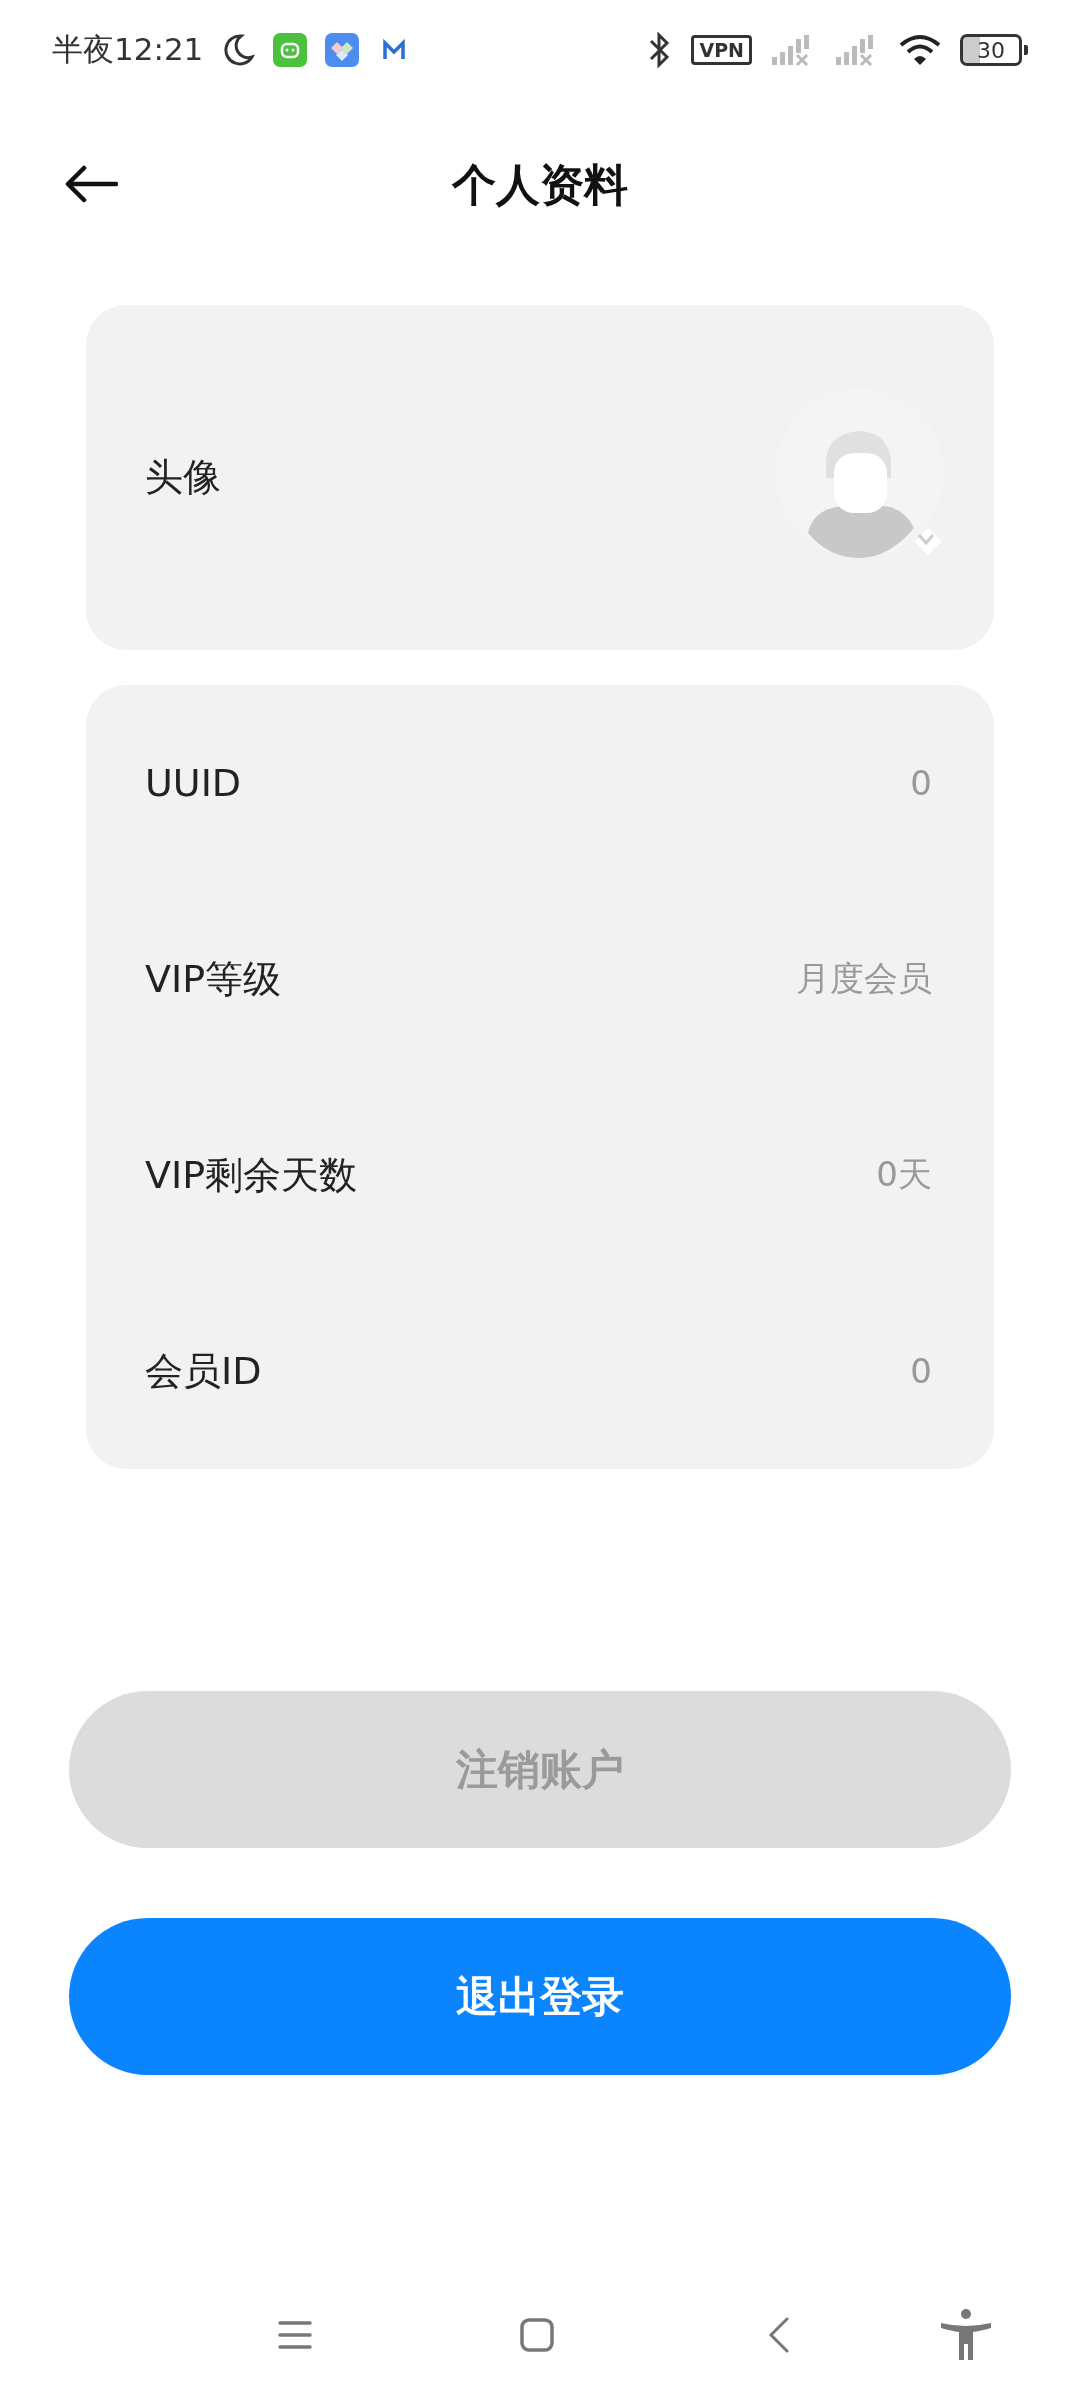 This screenshot has height=2400, width=1080. Describe the element at coordinates (904, 1174) in the screenshot. I see `row-value: 0天` at that location.